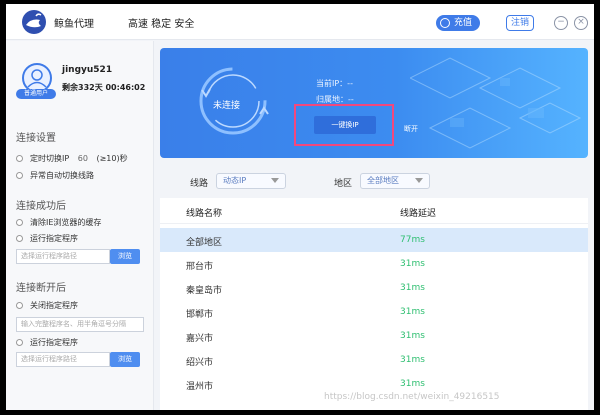 This screenshot has width=600, height=415. I want to click on recharge-icon, so click(445, 23).